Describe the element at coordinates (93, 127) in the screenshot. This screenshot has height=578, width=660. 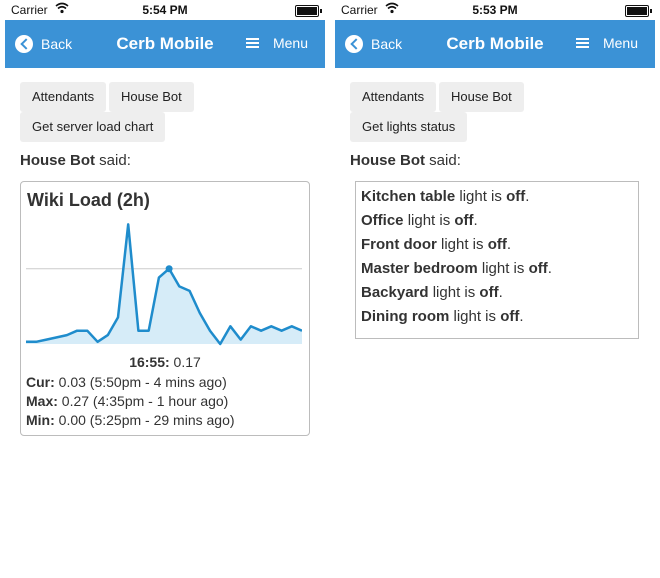
I see `get-server-load-chart-button: Get server load chart` at that location.